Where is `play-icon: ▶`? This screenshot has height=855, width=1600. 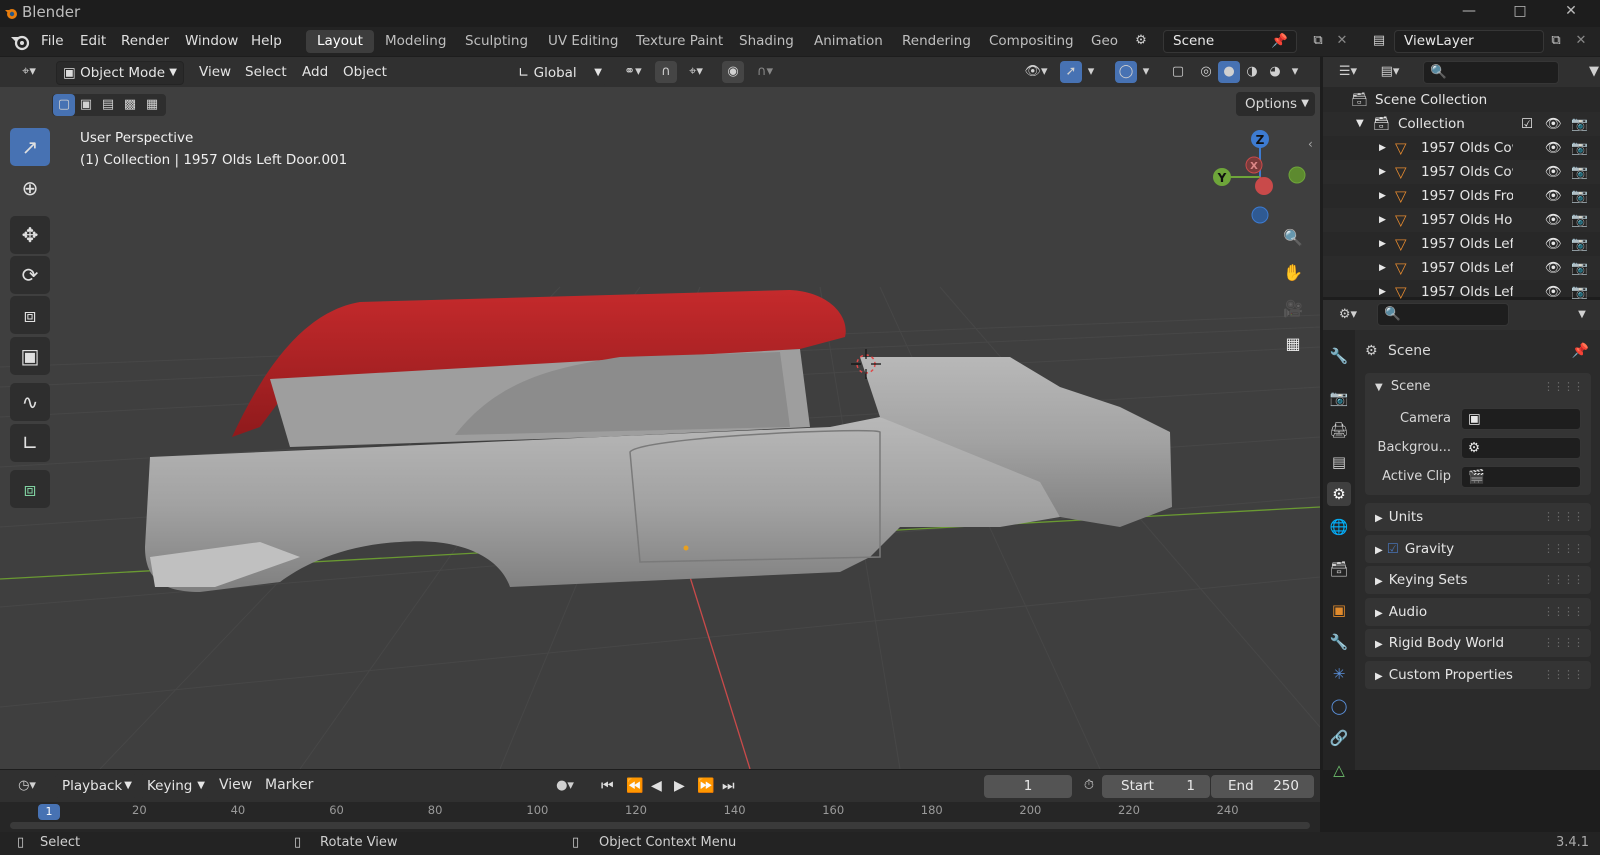 play-icon: ▶ is located at coordinates (679, 786).